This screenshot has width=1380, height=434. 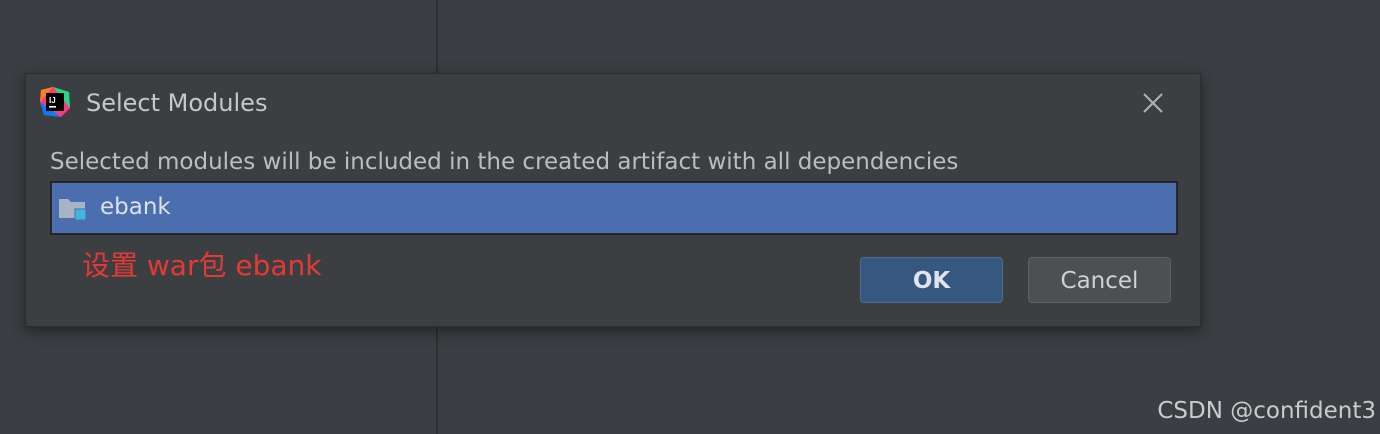 I want to click on module-list: ebank, so click(x=614, y=208).